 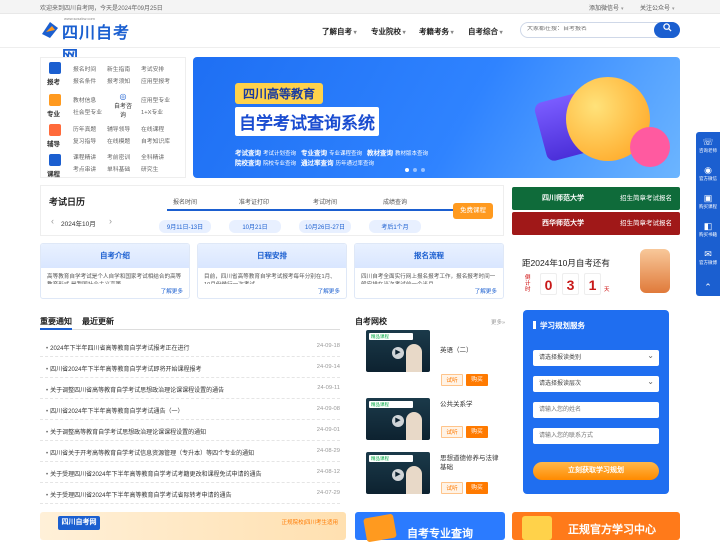 I want to click on link-applied-major: 应用型专业, so click(x=155, y=99).